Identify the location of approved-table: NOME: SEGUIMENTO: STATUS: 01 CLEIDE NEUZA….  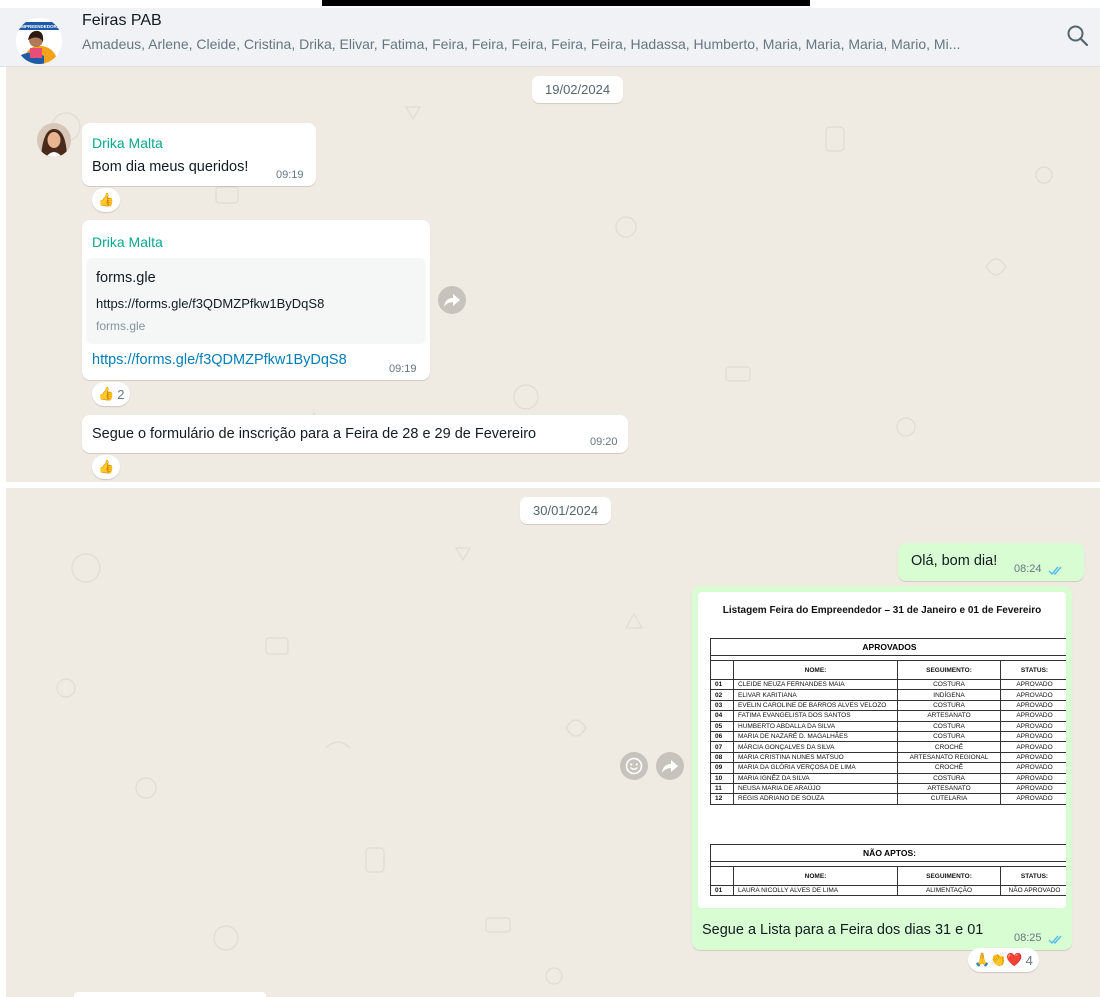
(888, 732).